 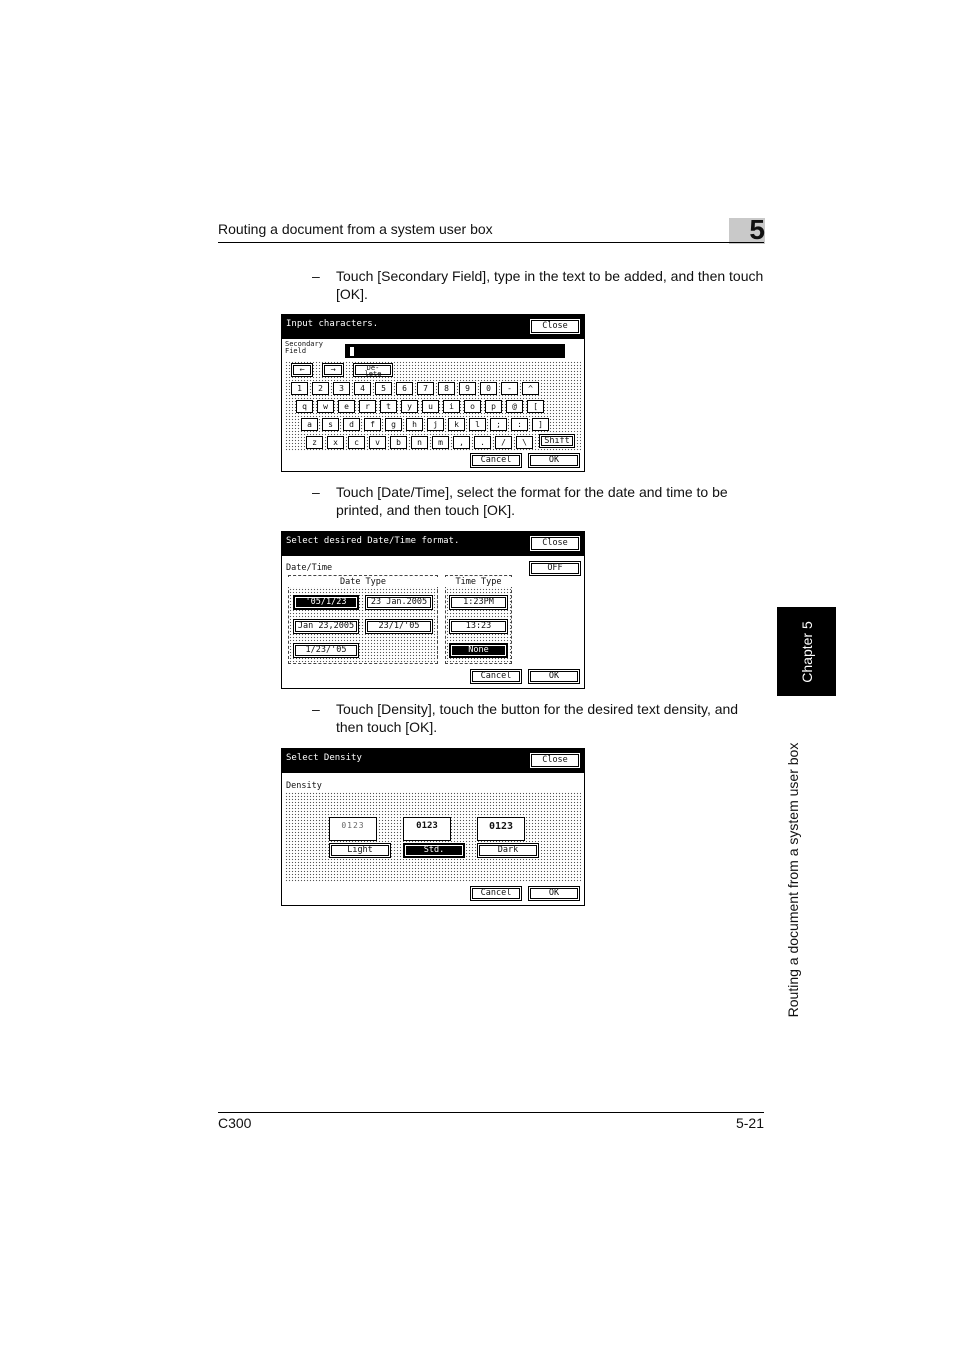 I want to click on key-button: 9, so click(x=467, y=388).